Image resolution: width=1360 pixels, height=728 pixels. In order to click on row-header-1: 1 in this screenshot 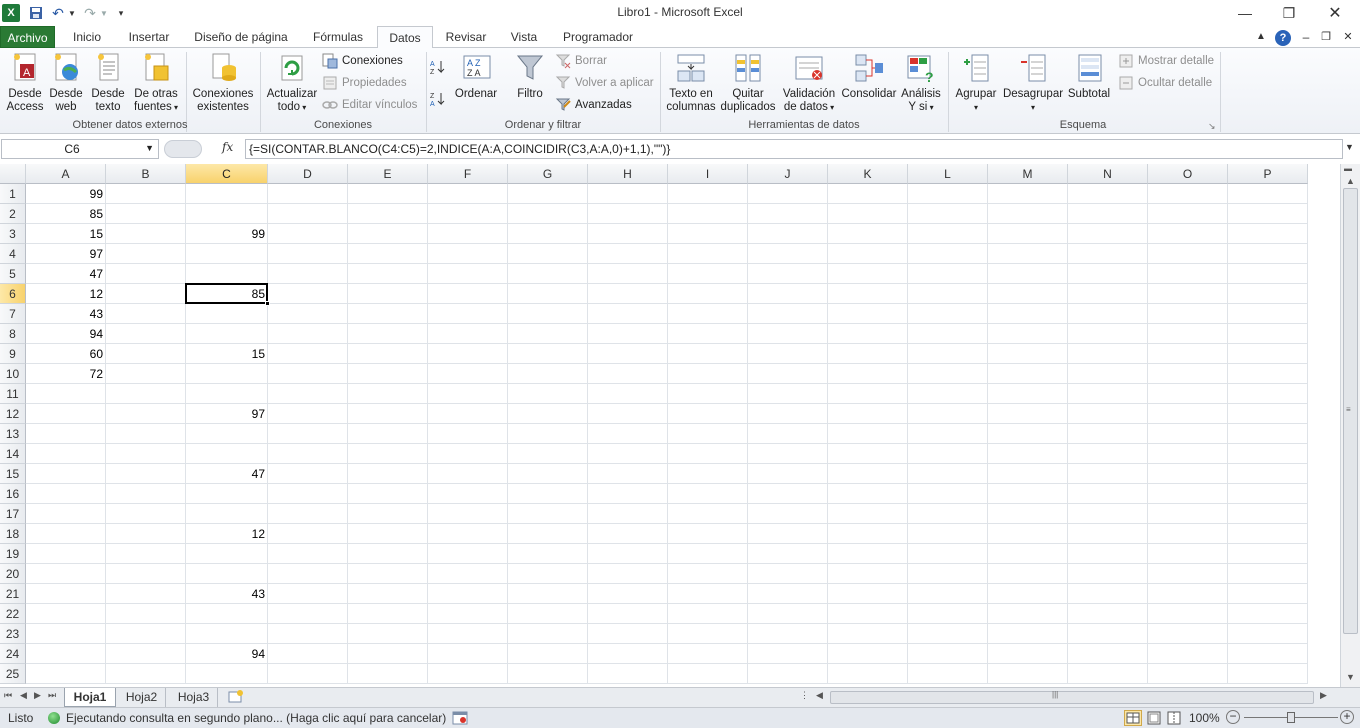, I will do `click(13, 194)`.